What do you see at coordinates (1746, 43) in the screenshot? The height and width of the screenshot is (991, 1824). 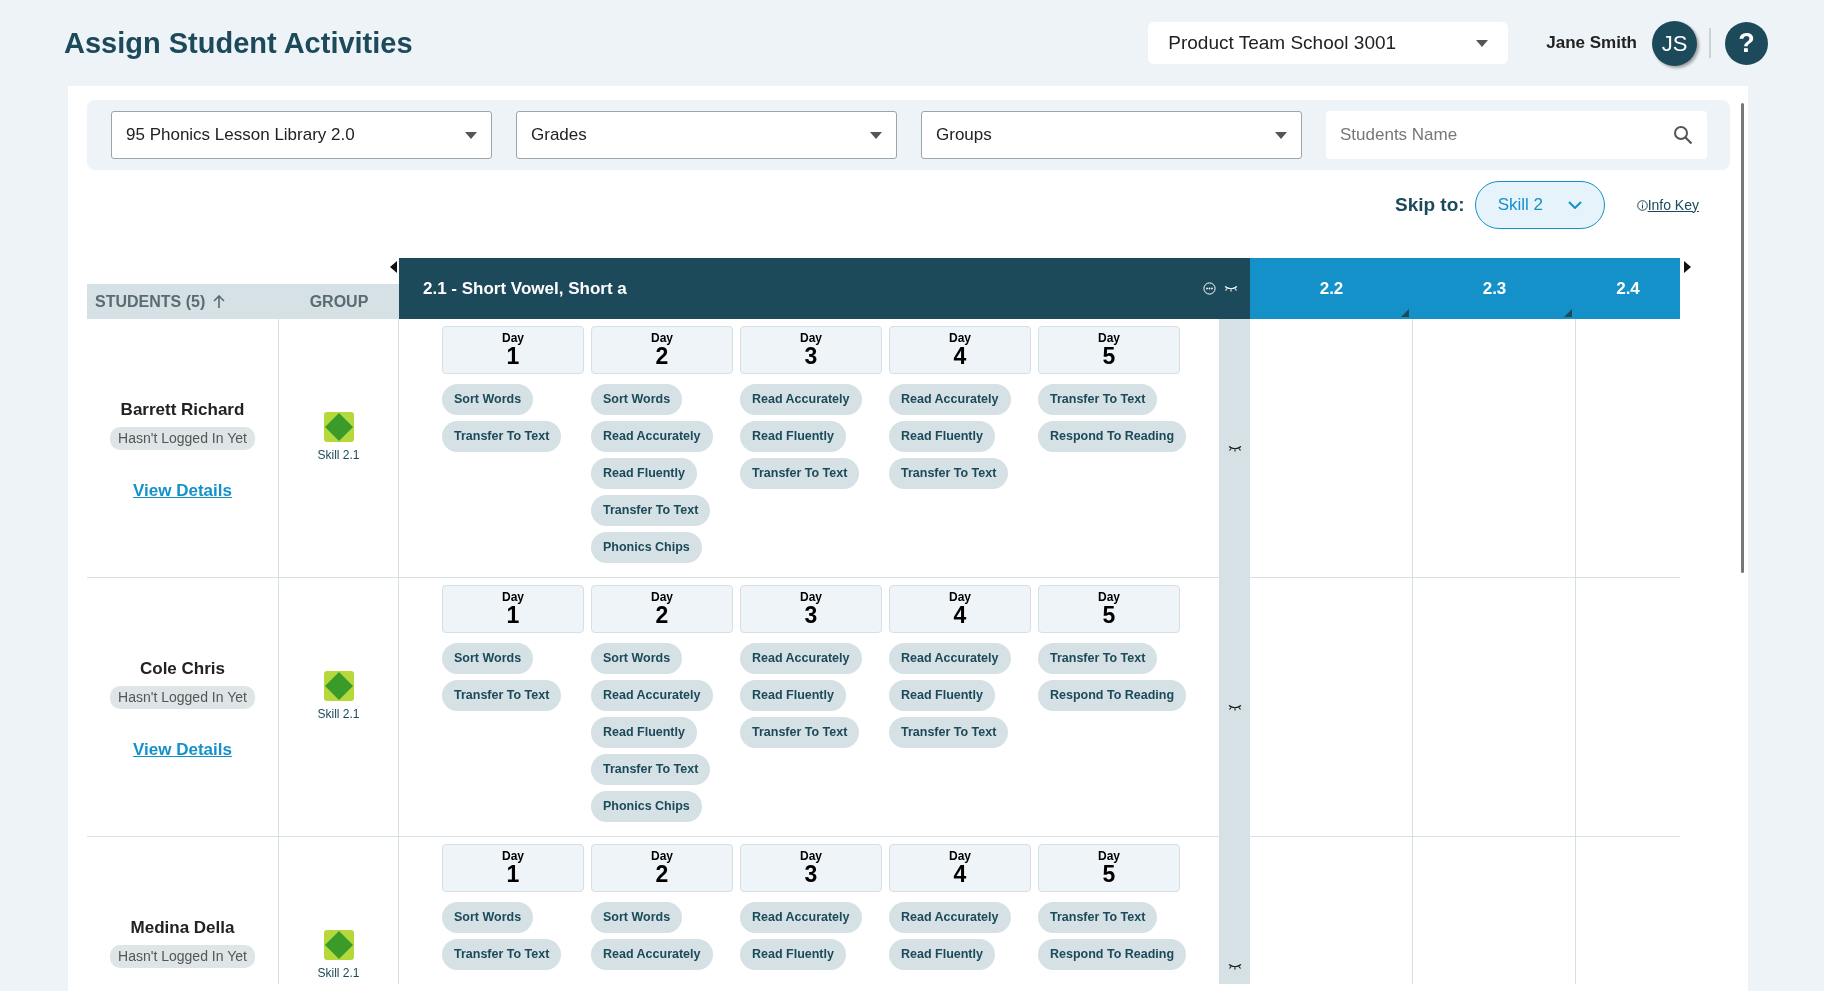 I see `help-button: ?` at bounding box center [1746, 43].